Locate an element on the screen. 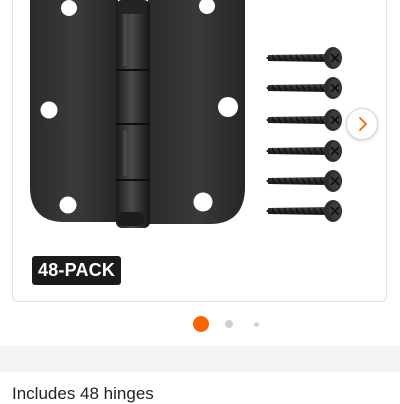  carousel-pagination is located at coordinates (200, 324).